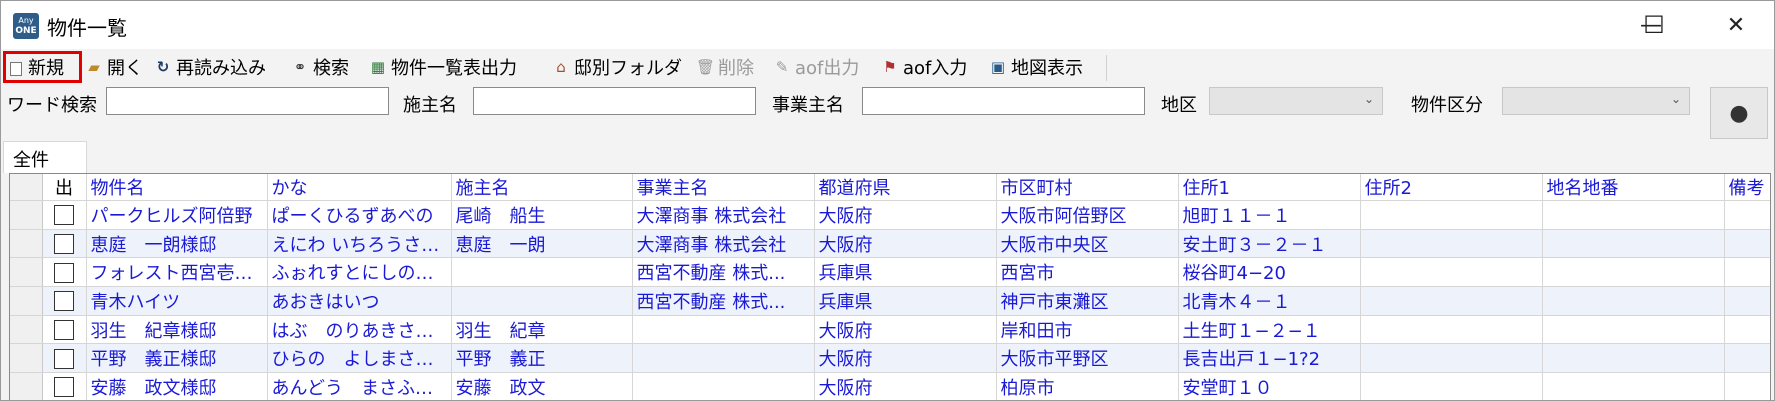 This screenshot has height=401, width=1775. Describe the element at coordinates (1087, 244) in the screenshot. I see `cell-city: 大阪市中央区` at that location.